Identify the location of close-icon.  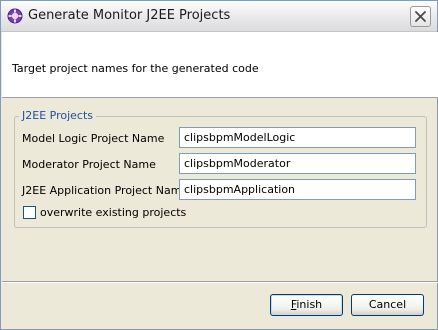
(420, 16).